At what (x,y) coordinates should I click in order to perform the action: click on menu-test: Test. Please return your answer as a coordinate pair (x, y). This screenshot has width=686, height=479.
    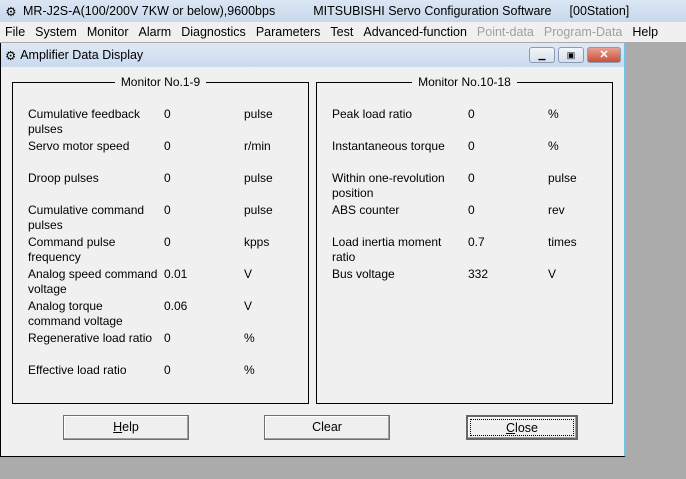
    Looking at the image, I should click on (341, 32).